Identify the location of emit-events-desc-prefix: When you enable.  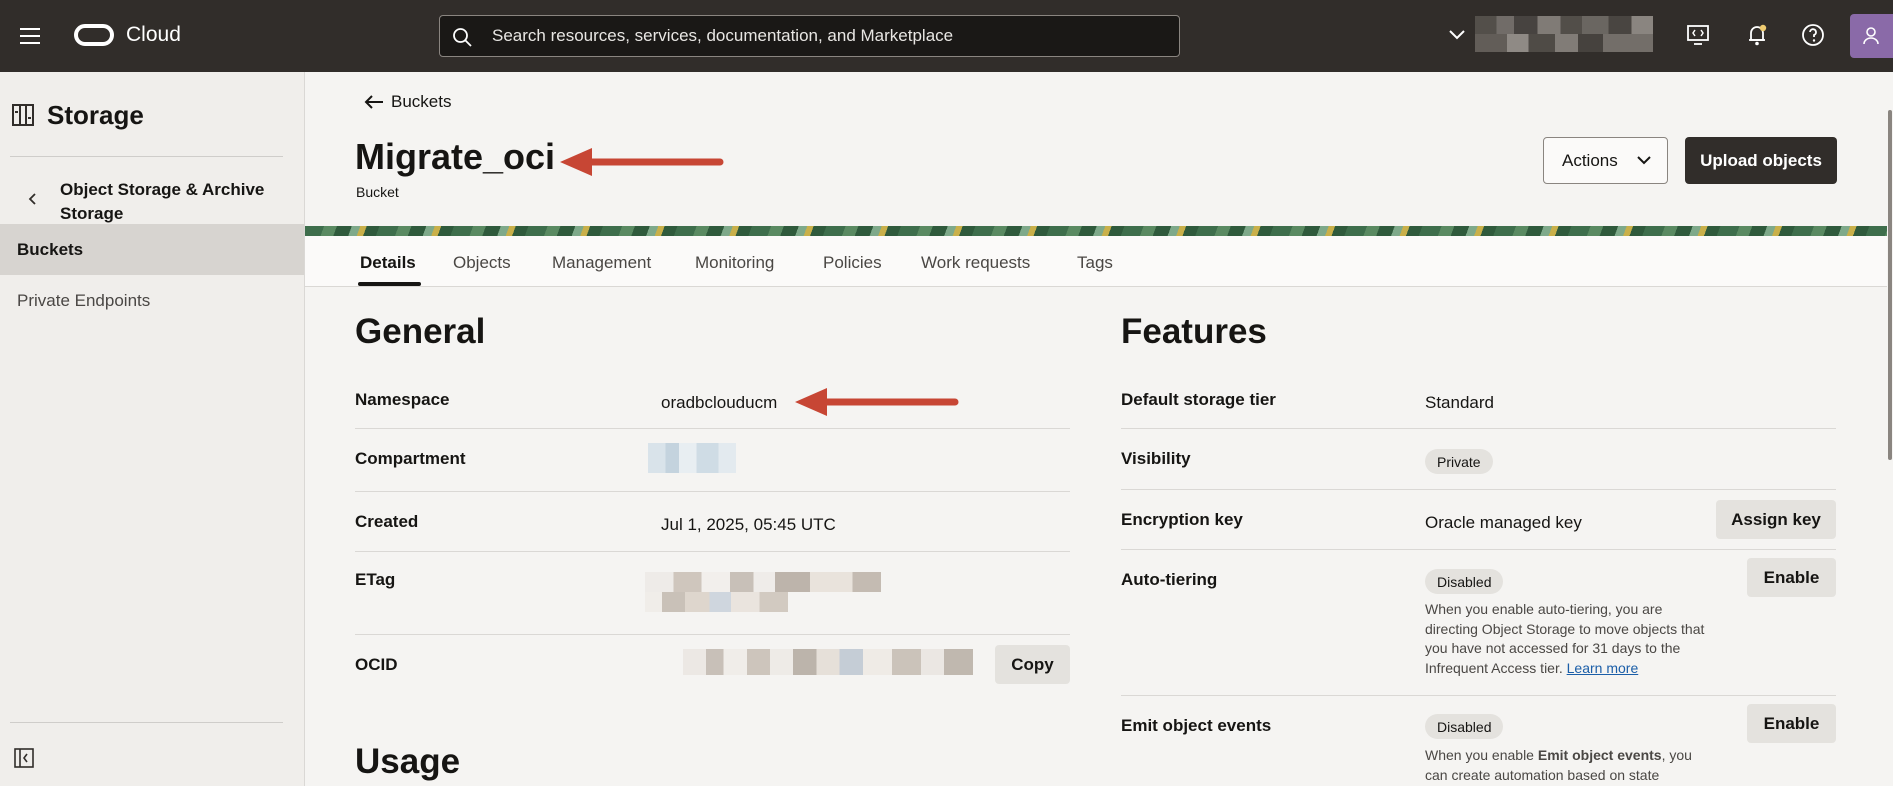
(1481, 755).